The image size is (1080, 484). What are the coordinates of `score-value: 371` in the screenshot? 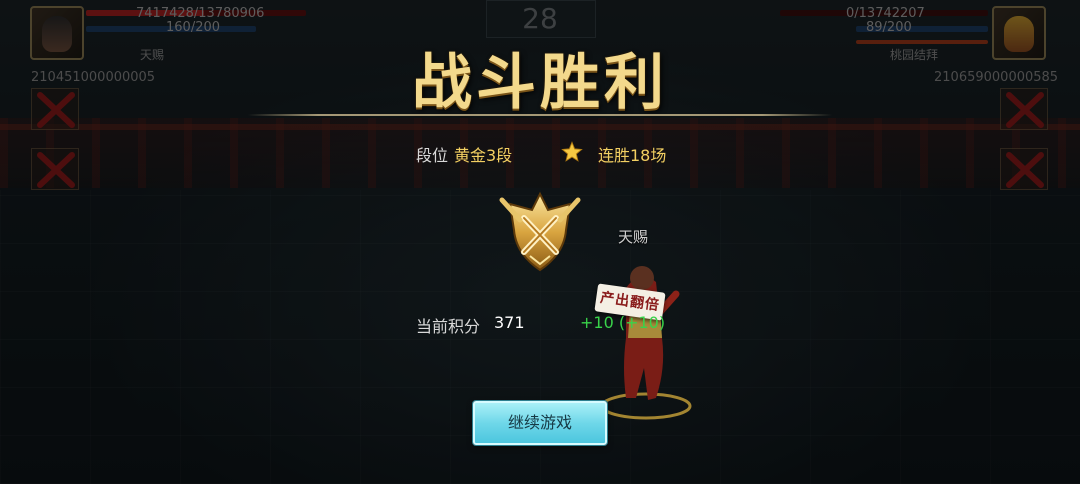 It's located at (509, 322).